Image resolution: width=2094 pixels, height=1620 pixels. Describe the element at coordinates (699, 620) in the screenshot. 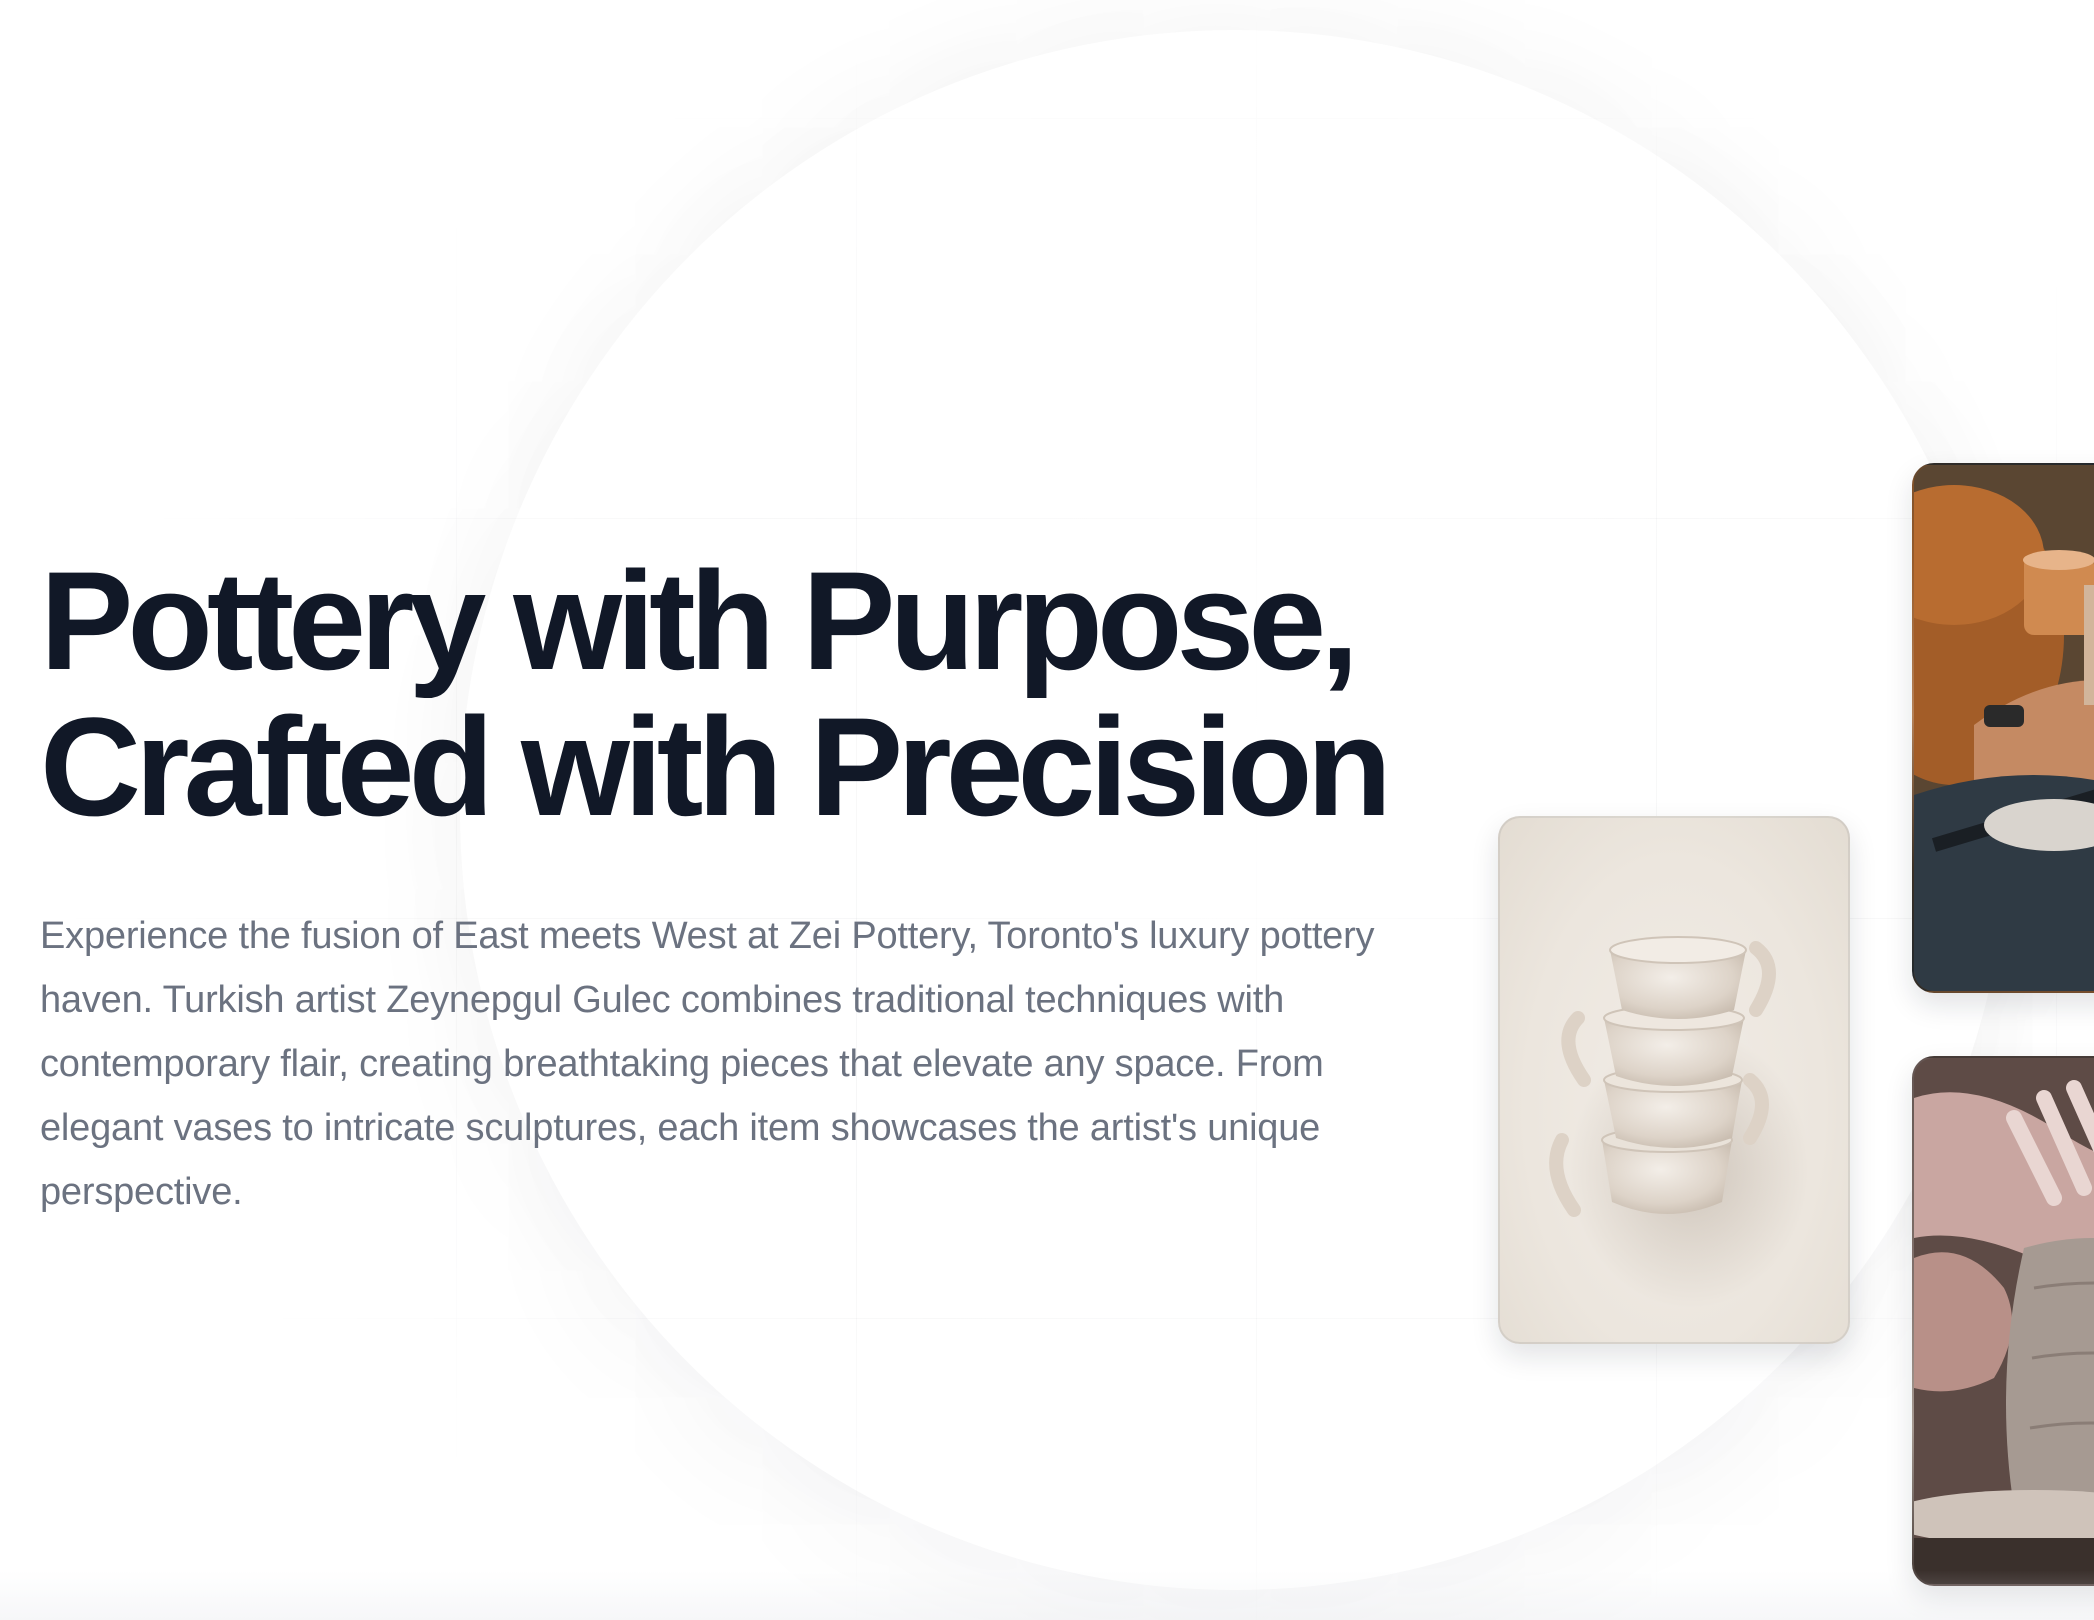

I see `hero-title-line-1: Pottery with Purpose,` at that location.